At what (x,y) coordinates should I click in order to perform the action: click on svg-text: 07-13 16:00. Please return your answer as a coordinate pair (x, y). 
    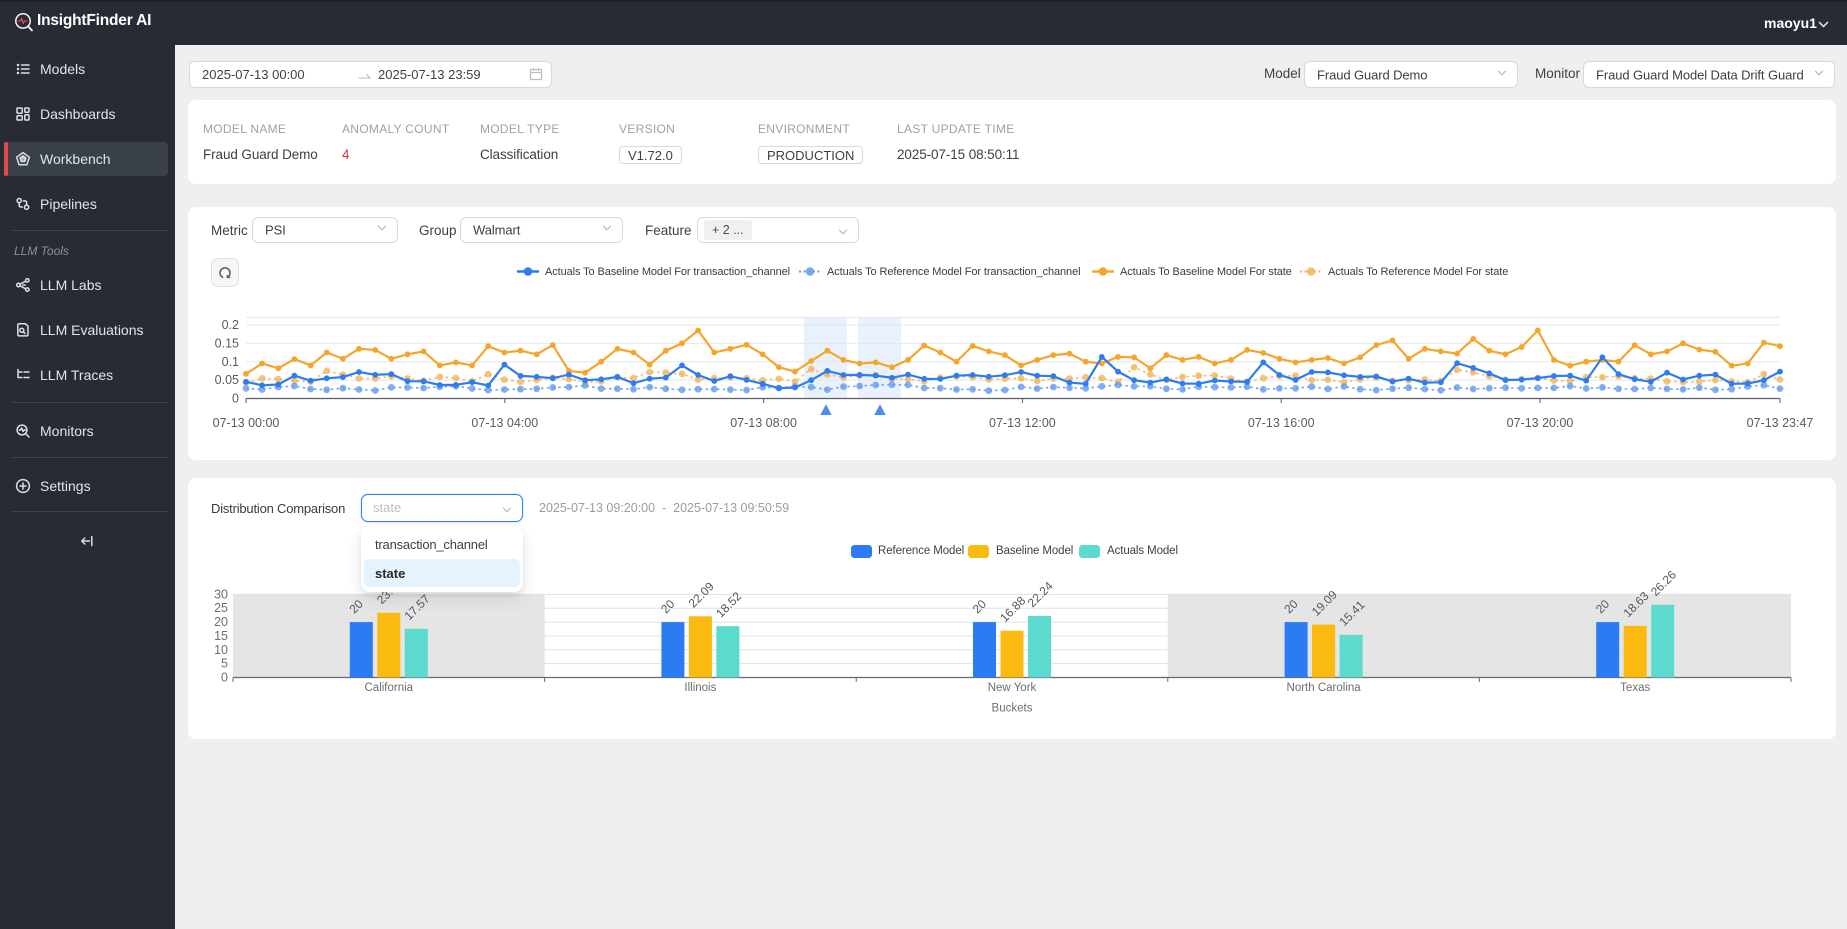
    Looking at the image, I should click on (1281, 423).